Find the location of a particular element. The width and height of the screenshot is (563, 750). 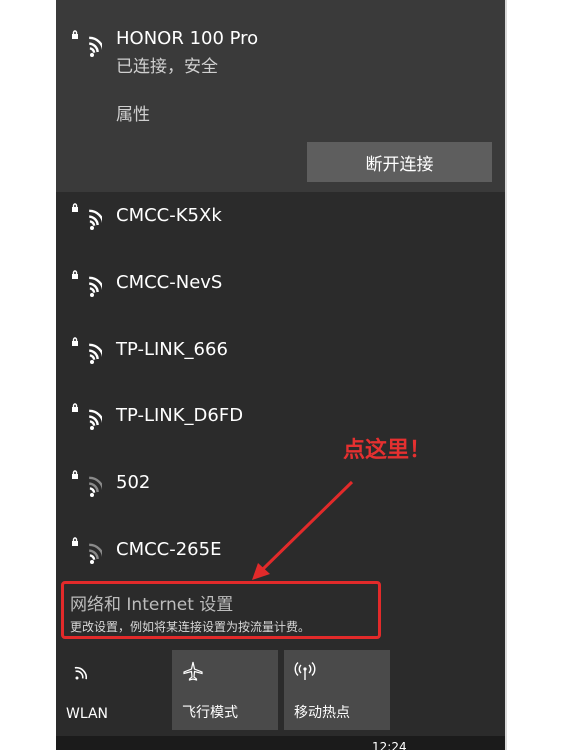

quick-action-tile: 飞行模式 is located at coordinates (225, 690).